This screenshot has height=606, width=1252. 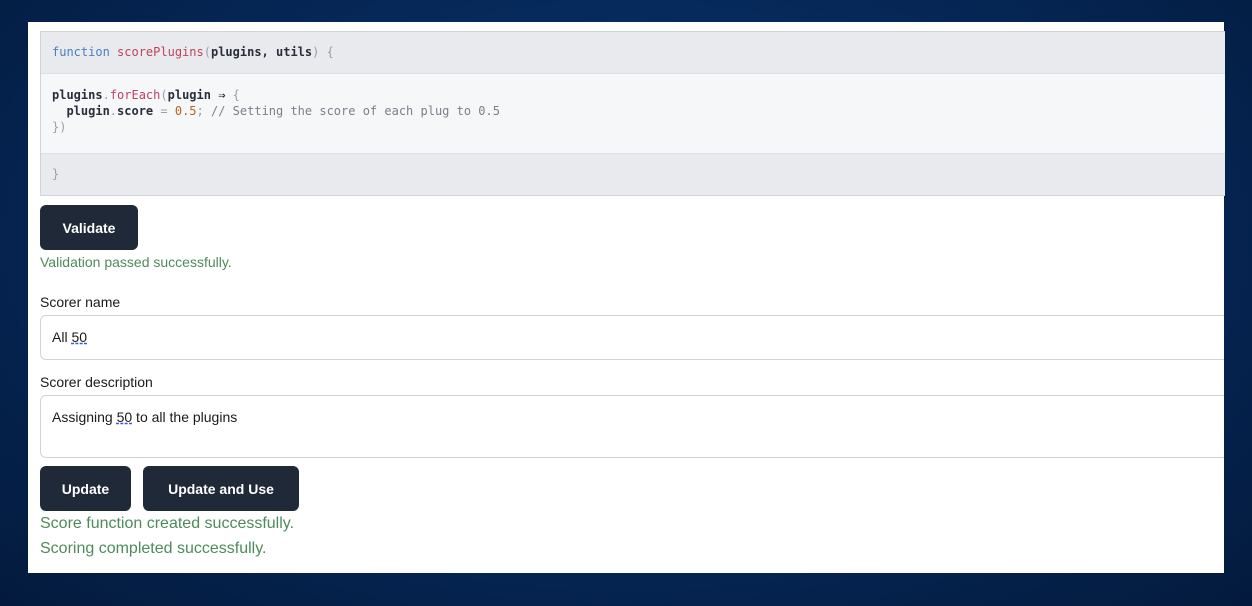 What do you see at coordinates (124, 417) in the screenshot?
I see `scorer-description-highlight: 50` at bounding box center [124, 417].